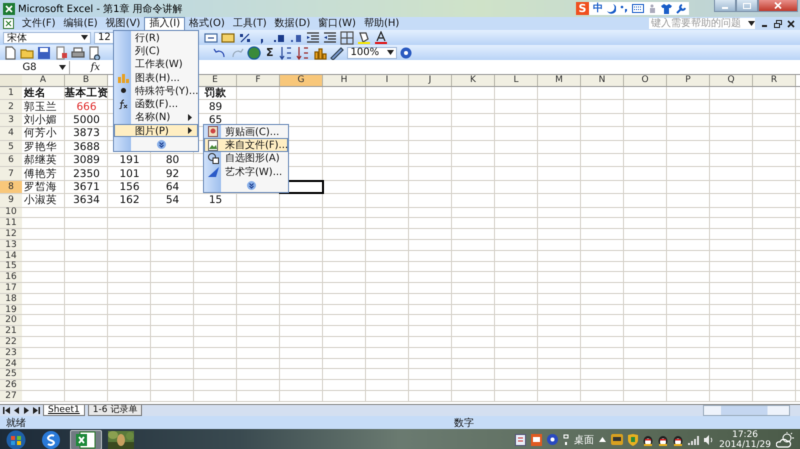  What do you see at coordinates (123, 23) in the screenshot?
I see `menu-item: 视图(V)` at bounding box center [123, 23].